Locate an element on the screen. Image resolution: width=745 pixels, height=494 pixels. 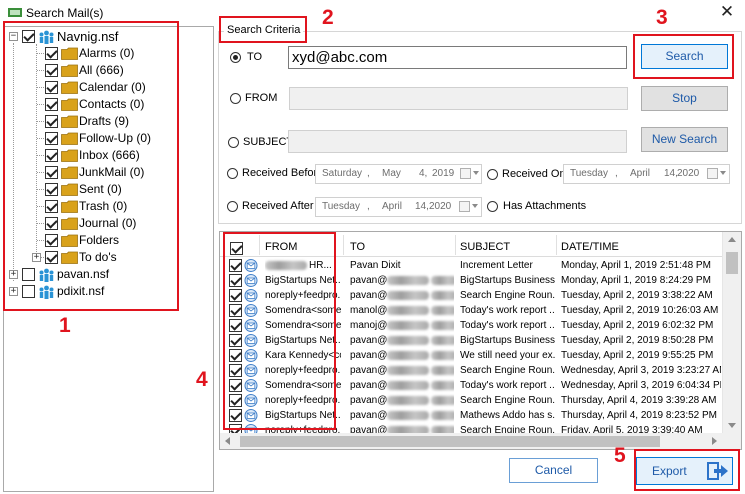
column-separator is located at coordinates (556, 245).